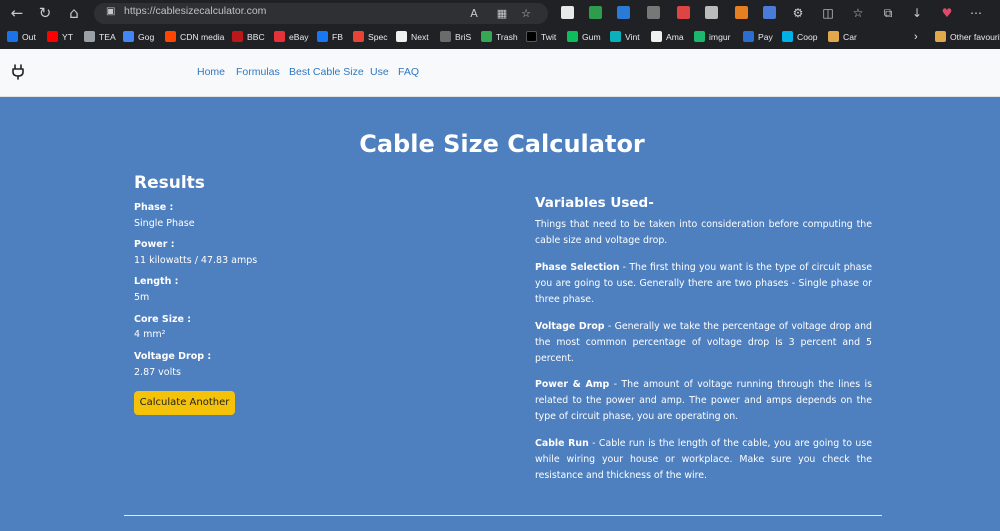 The image size is (1000, 531). What do you see at coordinates (683, 12) in the screenshot?
I see `extension-red-icon` at bounding box center [683, 12].